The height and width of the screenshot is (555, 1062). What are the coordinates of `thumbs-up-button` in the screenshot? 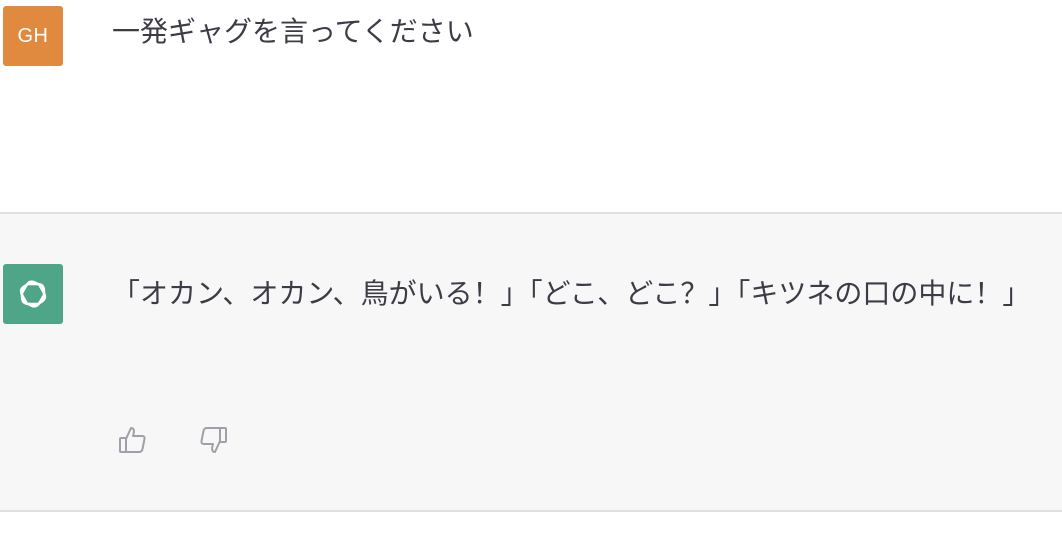 It's located at (132, 440).